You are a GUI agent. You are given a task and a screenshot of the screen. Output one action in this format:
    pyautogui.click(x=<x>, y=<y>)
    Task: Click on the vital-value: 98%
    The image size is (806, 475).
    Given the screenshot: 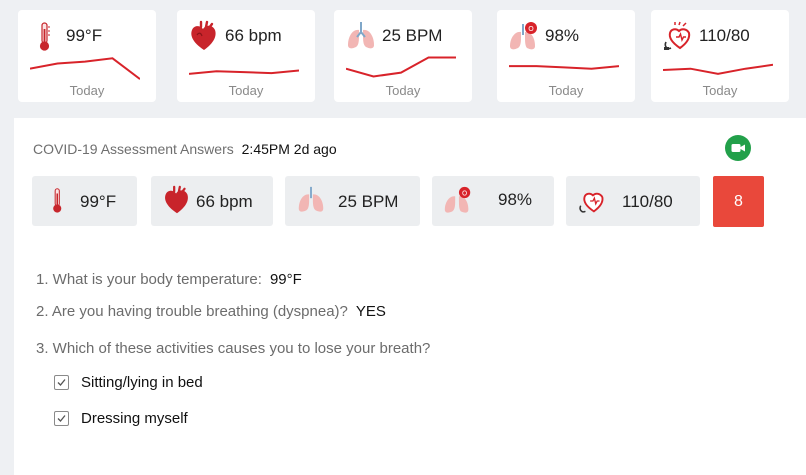 What is the action you would take?
    pyautogui.click(x=562, y=35)
    